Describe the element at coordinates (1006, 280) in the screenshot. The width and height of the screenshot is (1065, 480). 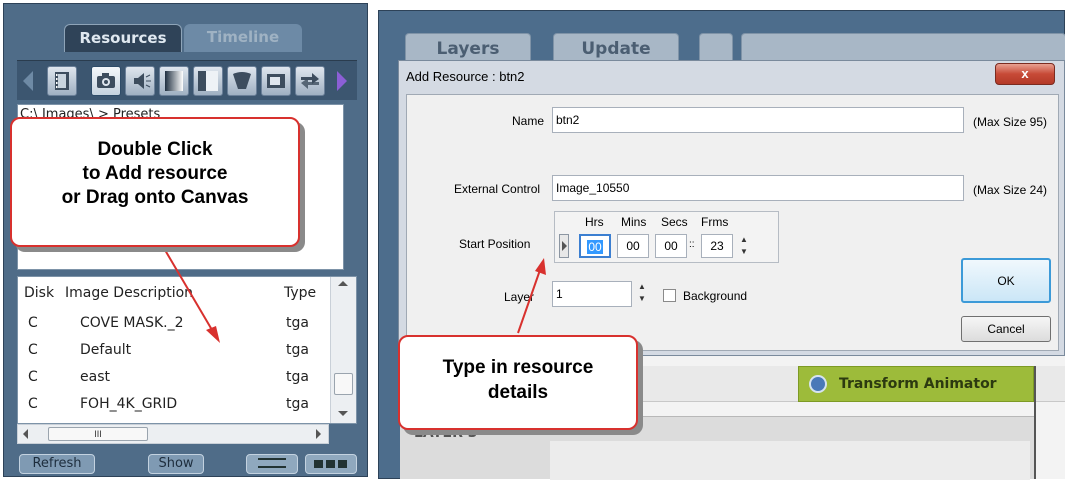
I see `ok-button: OK` at that location.